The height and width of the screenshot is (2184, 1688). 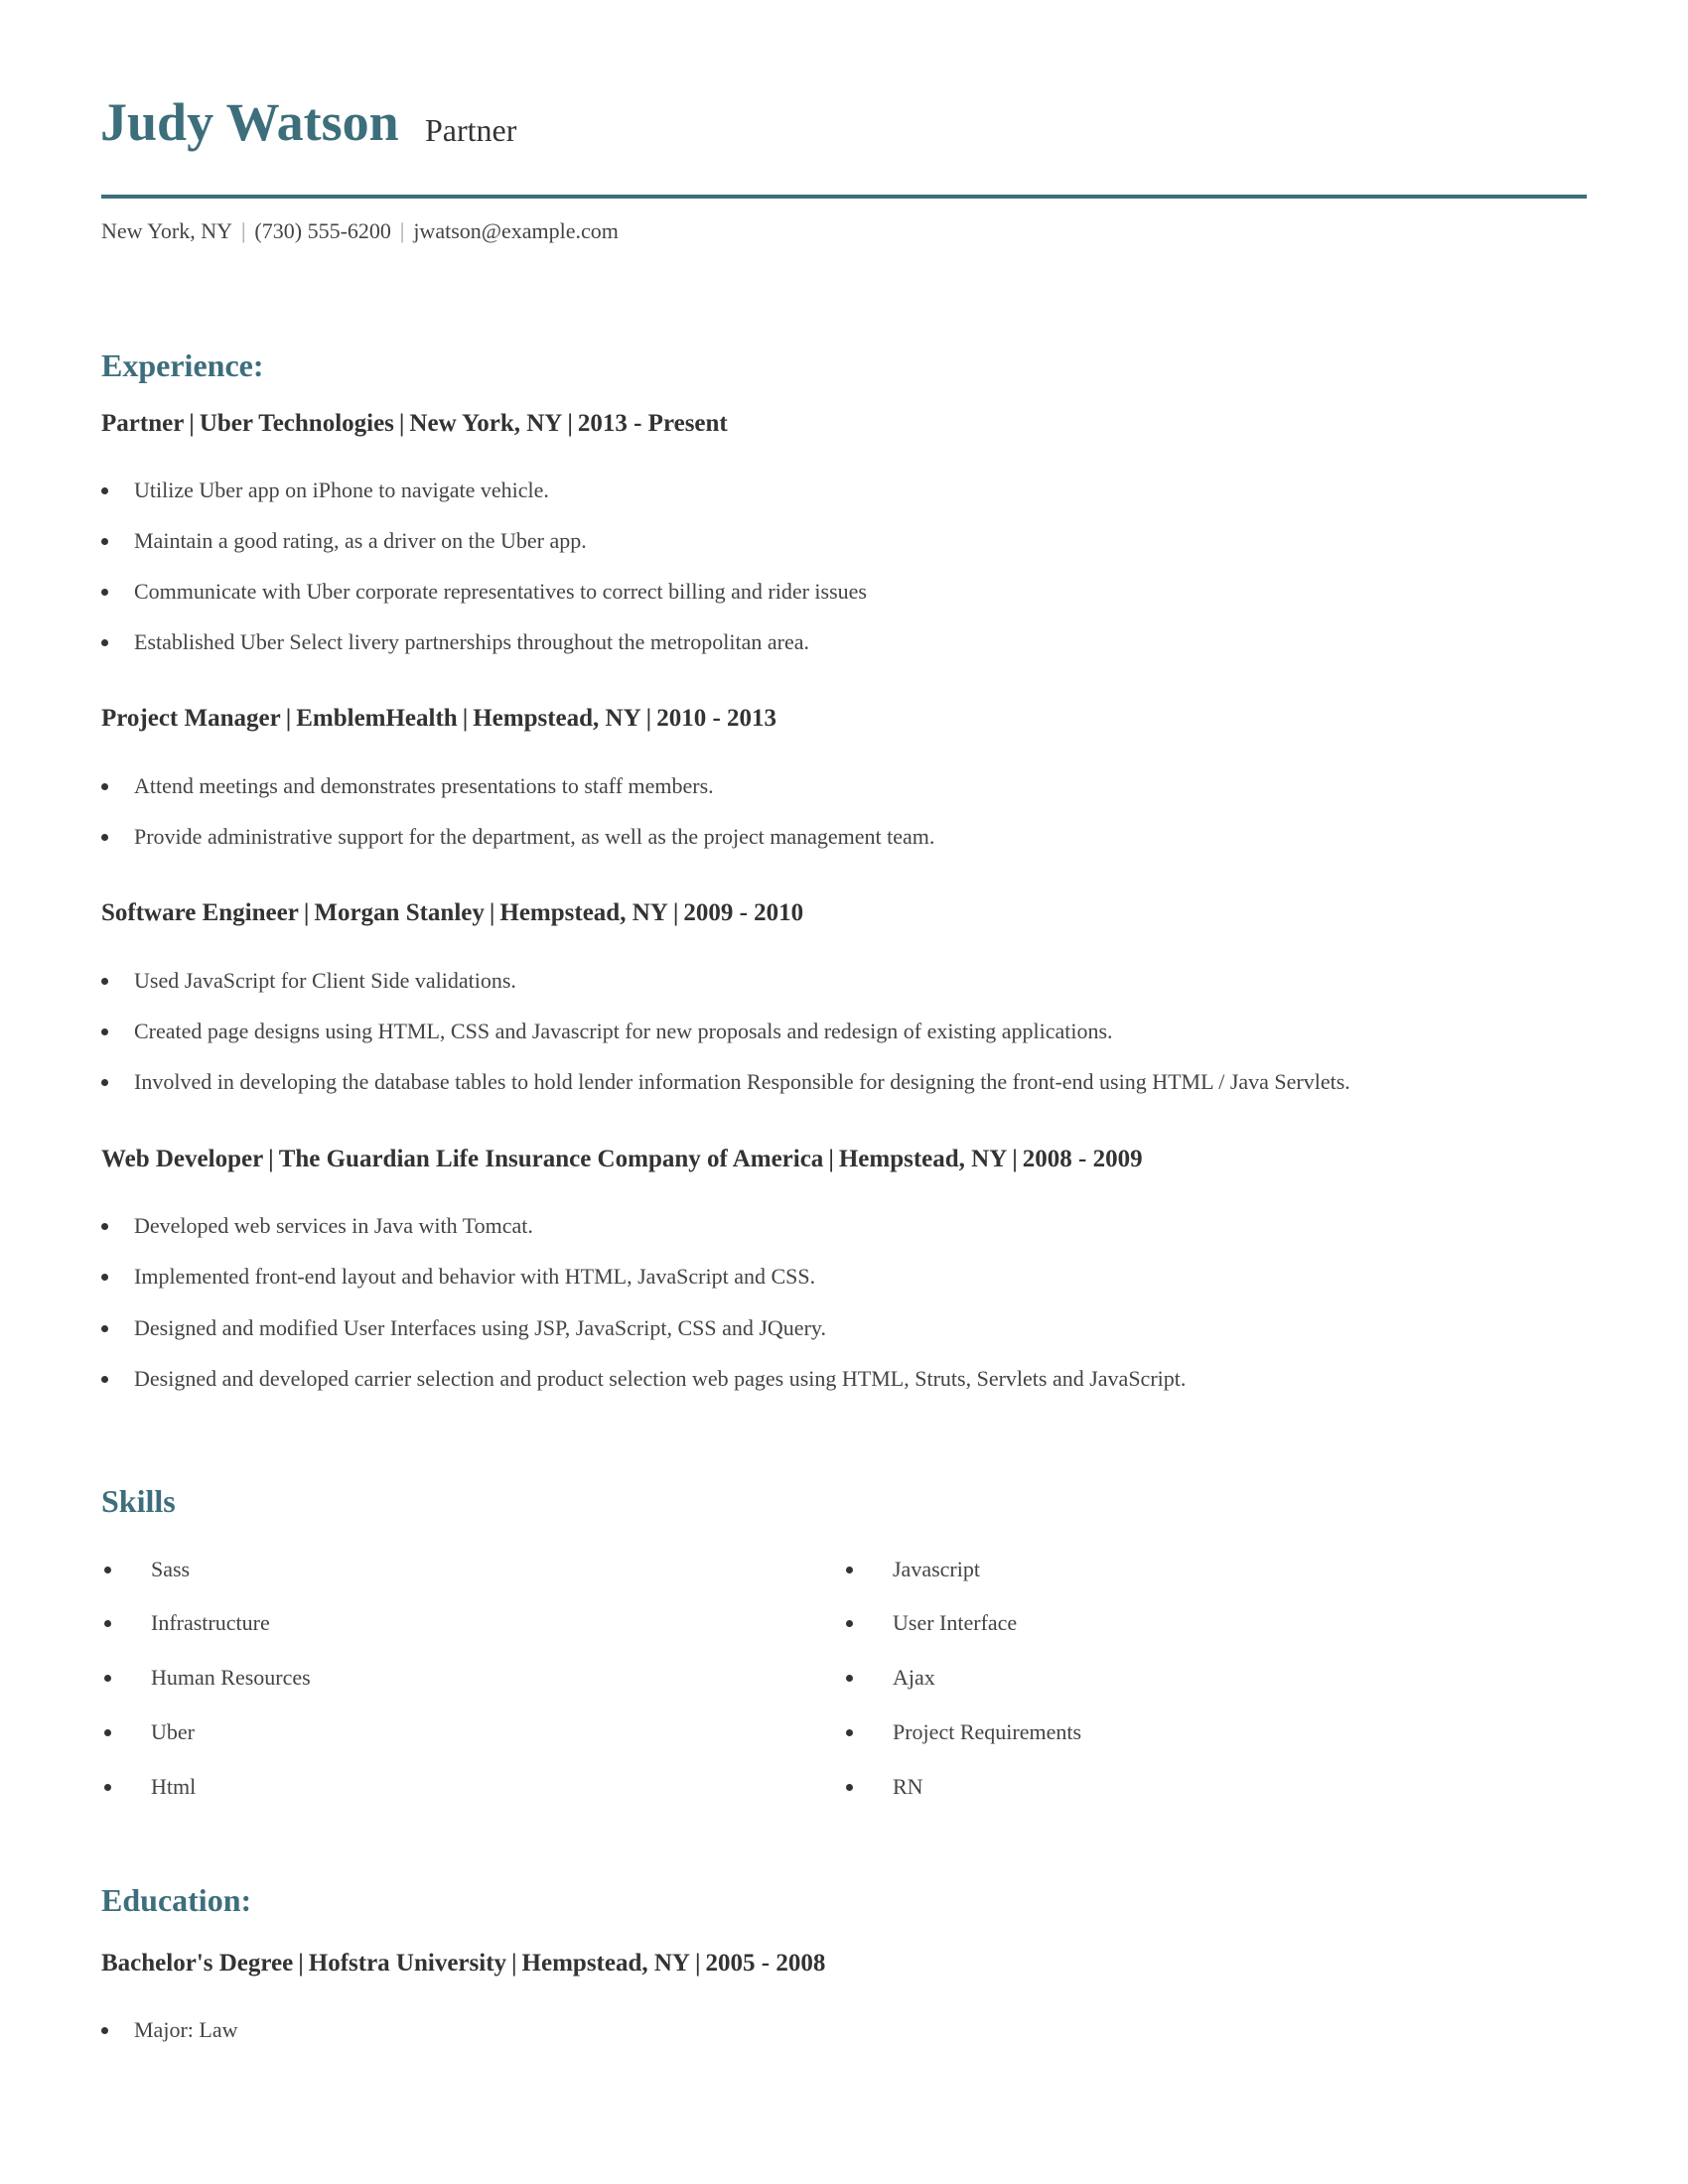 I want to click on job-heading-dates: 2010 - 2013, so click(x=716, y=718).